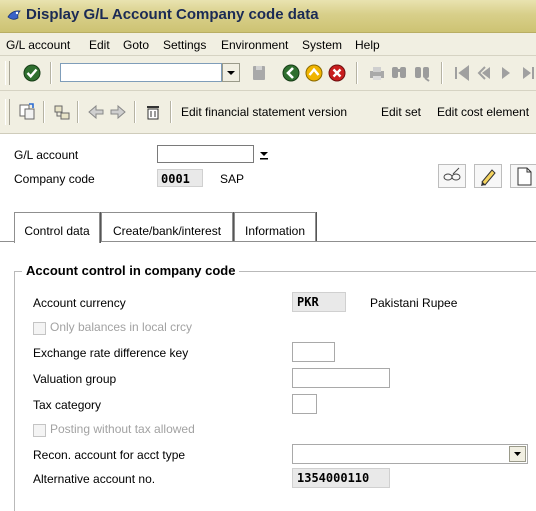 This screenshot has width=536, height=511. What do you see at coordinates (38, 45) in the screenshot?
I see `menu-gl-account: G/L account` at bounding box center [38, 45].